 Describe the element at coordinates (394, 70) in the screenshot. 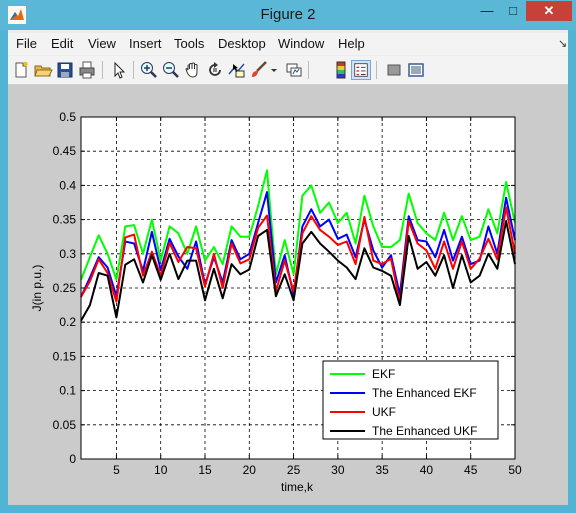

I see `hide-plot-tools-icon` at that location.